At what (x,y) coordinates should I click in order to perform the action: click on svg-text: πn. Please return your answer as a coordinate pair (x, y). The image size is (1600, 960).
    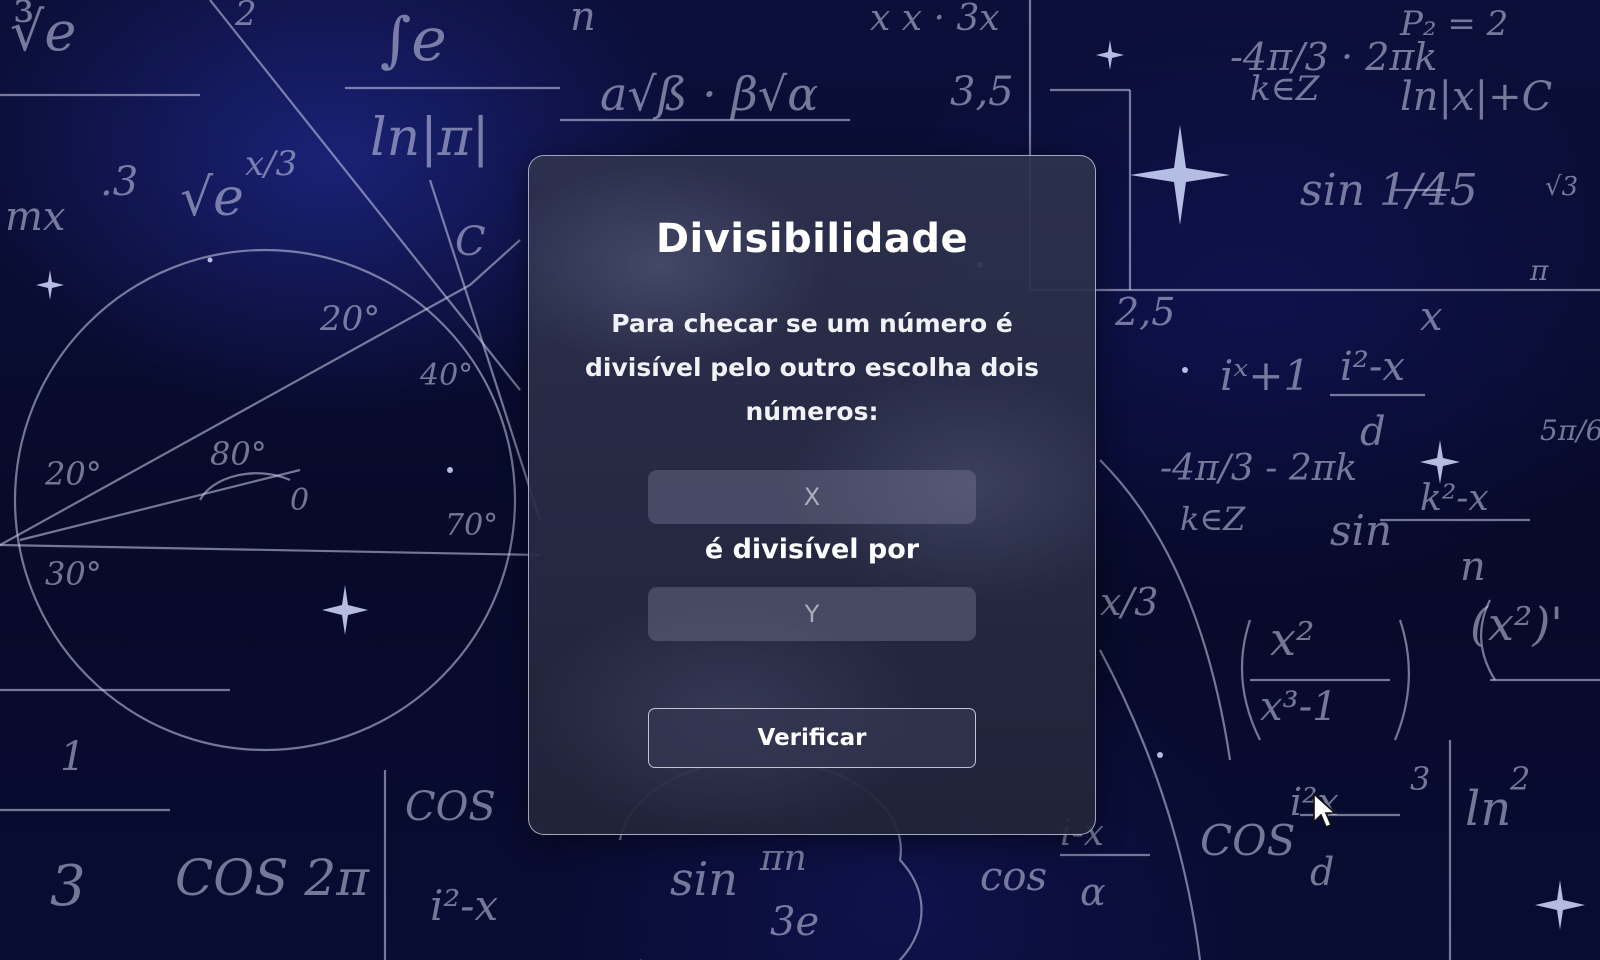
    Looking at the image, I should click on (783, 858).